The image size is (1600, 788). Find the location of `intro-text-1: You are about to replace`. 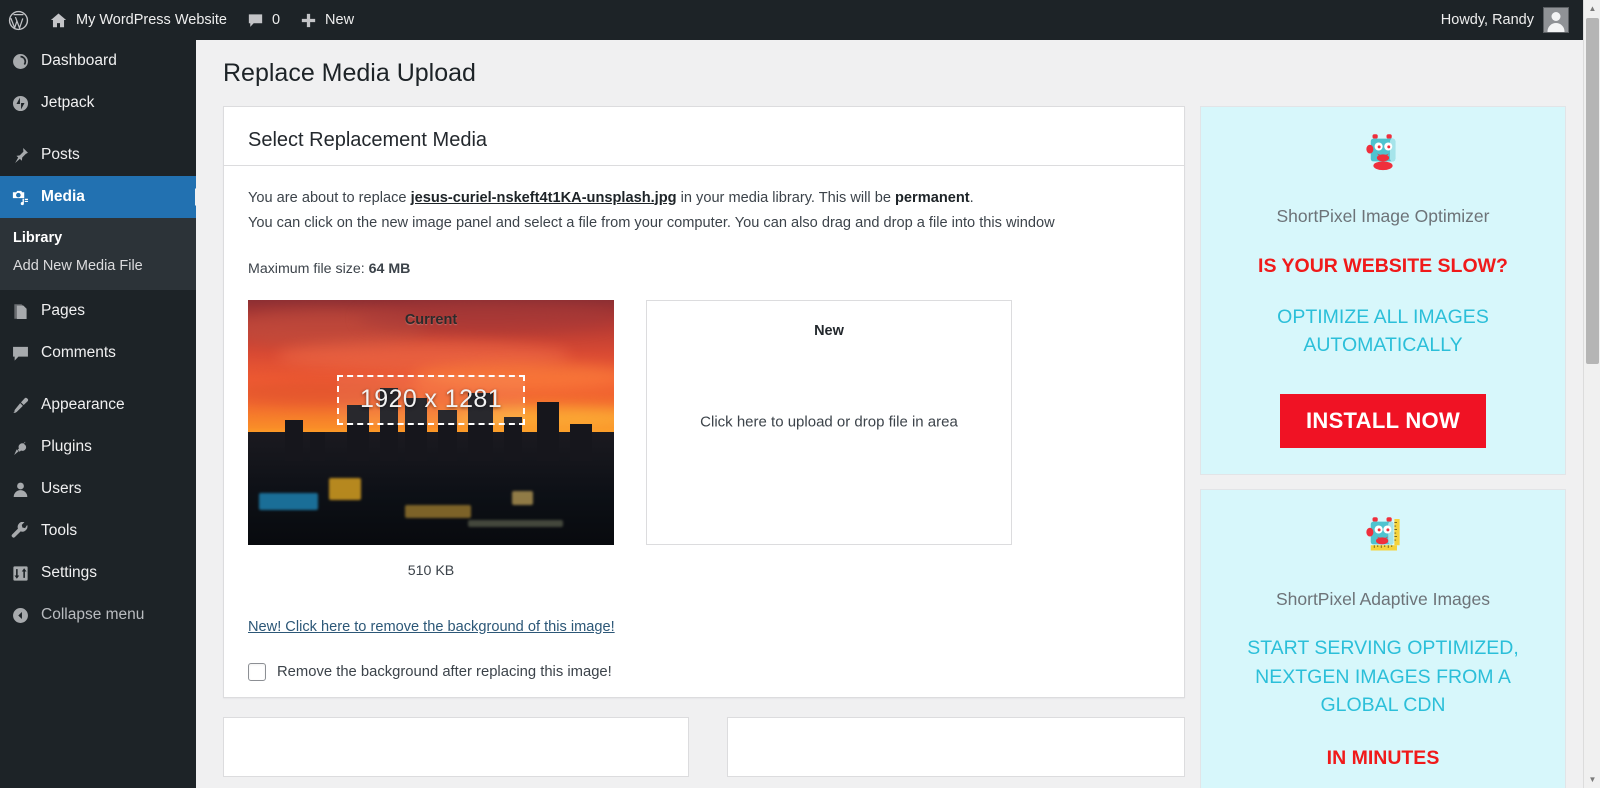

intro-text-1: You are about to replace is located at coordinates (329, 197).